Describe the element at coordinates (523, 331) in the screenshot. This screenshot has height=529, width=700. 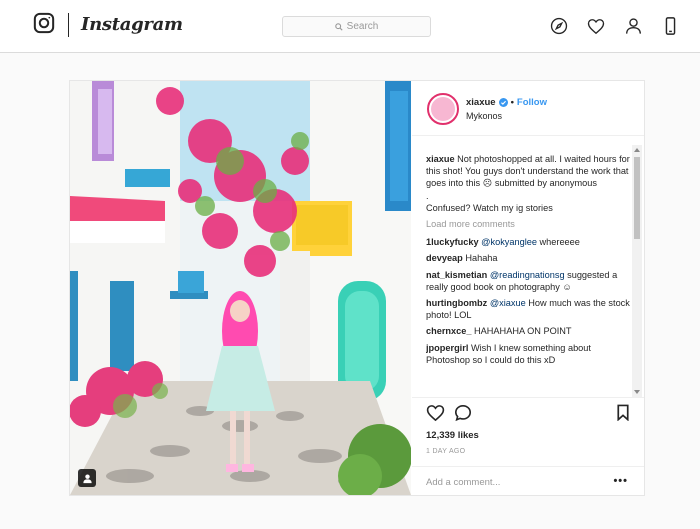
I see `comment-text: HAHAHAHA ON POINT` at that location.